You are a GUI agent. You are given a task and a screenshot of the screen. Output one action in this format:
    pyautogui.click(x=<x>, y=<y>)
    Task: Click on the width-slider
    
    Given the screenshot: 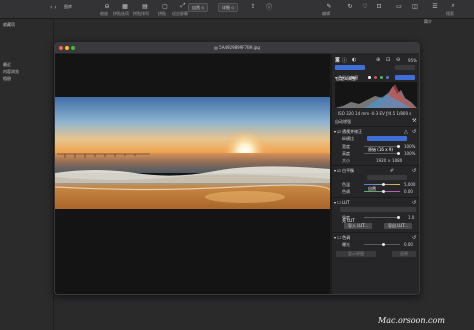 What is the action you would take?
    pyautogui.click(x=382, y=146)
    